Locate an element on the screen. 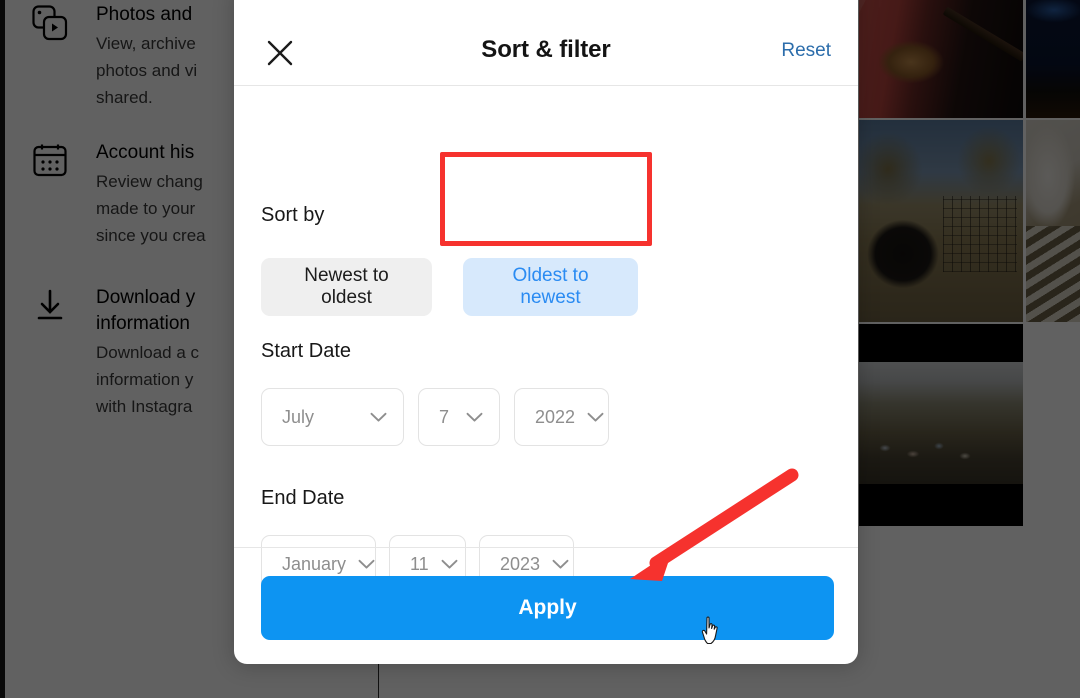  start-date-controls: July 7 2022 is located at coordinates (435, 417).